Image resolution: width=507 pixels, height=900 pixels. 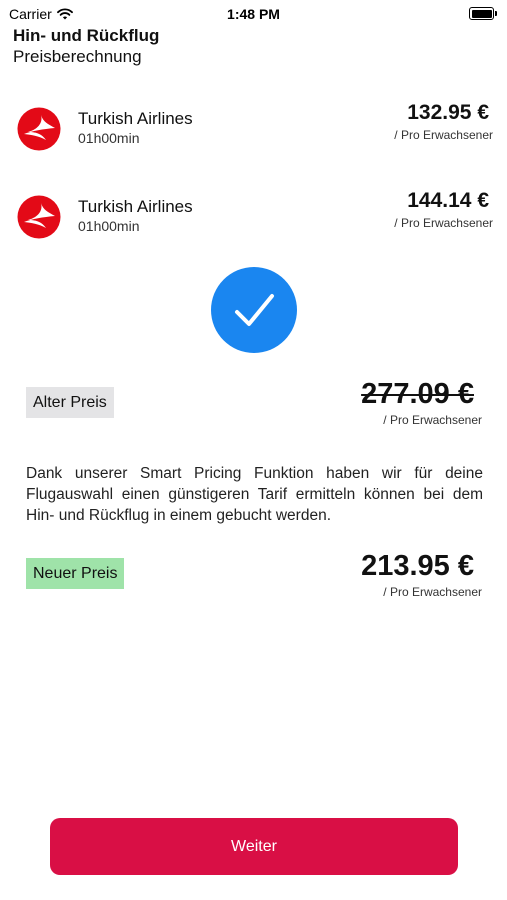 I want to click on battery-icon, so click(x=483, y=13).